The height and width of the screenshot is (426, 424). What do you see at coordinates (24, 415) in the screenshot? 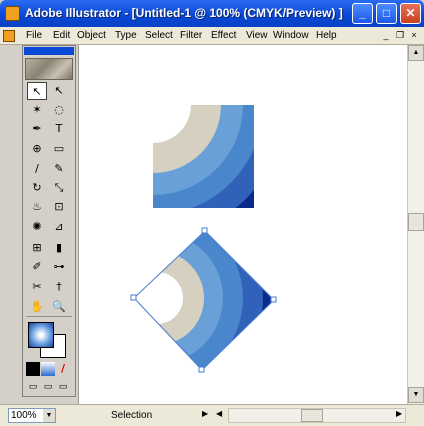
I see `zoom-level-value: 100%` at bounding box center [24, 415].